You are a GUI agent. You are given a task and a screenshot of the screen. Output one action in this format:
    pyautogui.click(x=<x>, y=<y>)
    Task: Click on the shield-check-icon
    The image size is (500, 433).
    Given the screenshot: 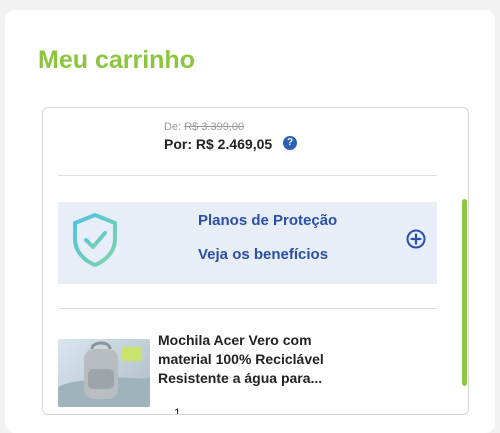 What is the action you would take?
    pyautogui.click(x=95, y=240)
    